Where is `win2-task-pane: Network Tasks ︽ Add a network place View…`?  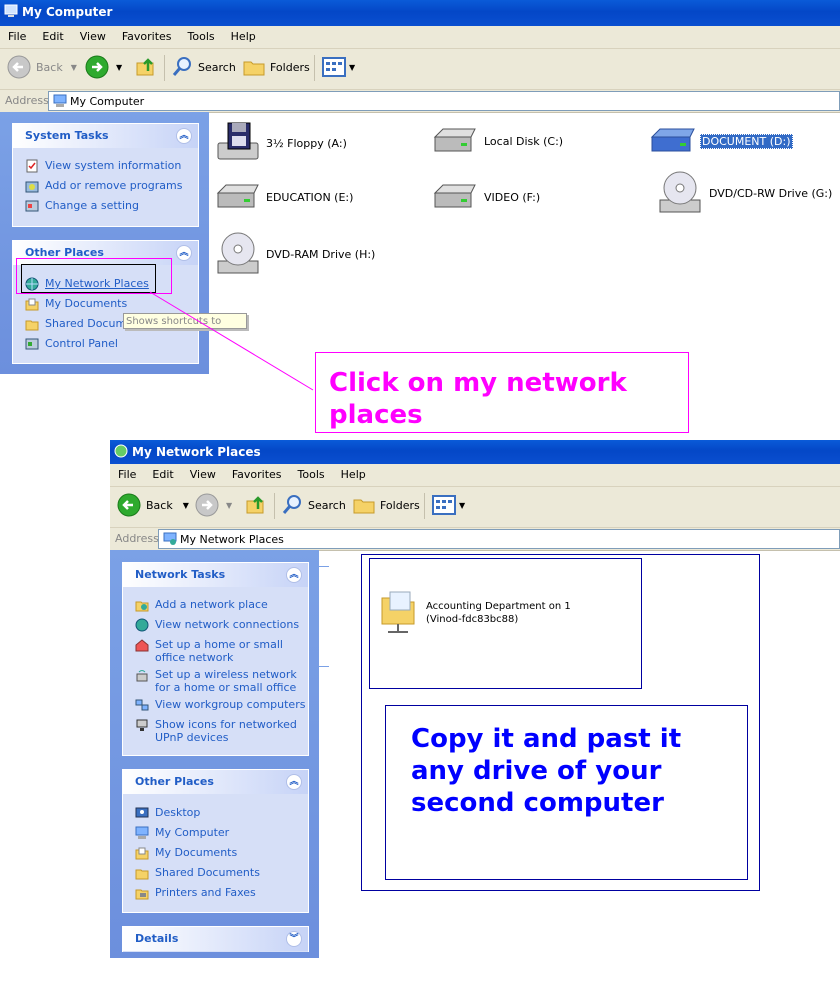 win2-task-pane: Network Tasks ︽ Add a network place View… is located at coordinates (214, 754).